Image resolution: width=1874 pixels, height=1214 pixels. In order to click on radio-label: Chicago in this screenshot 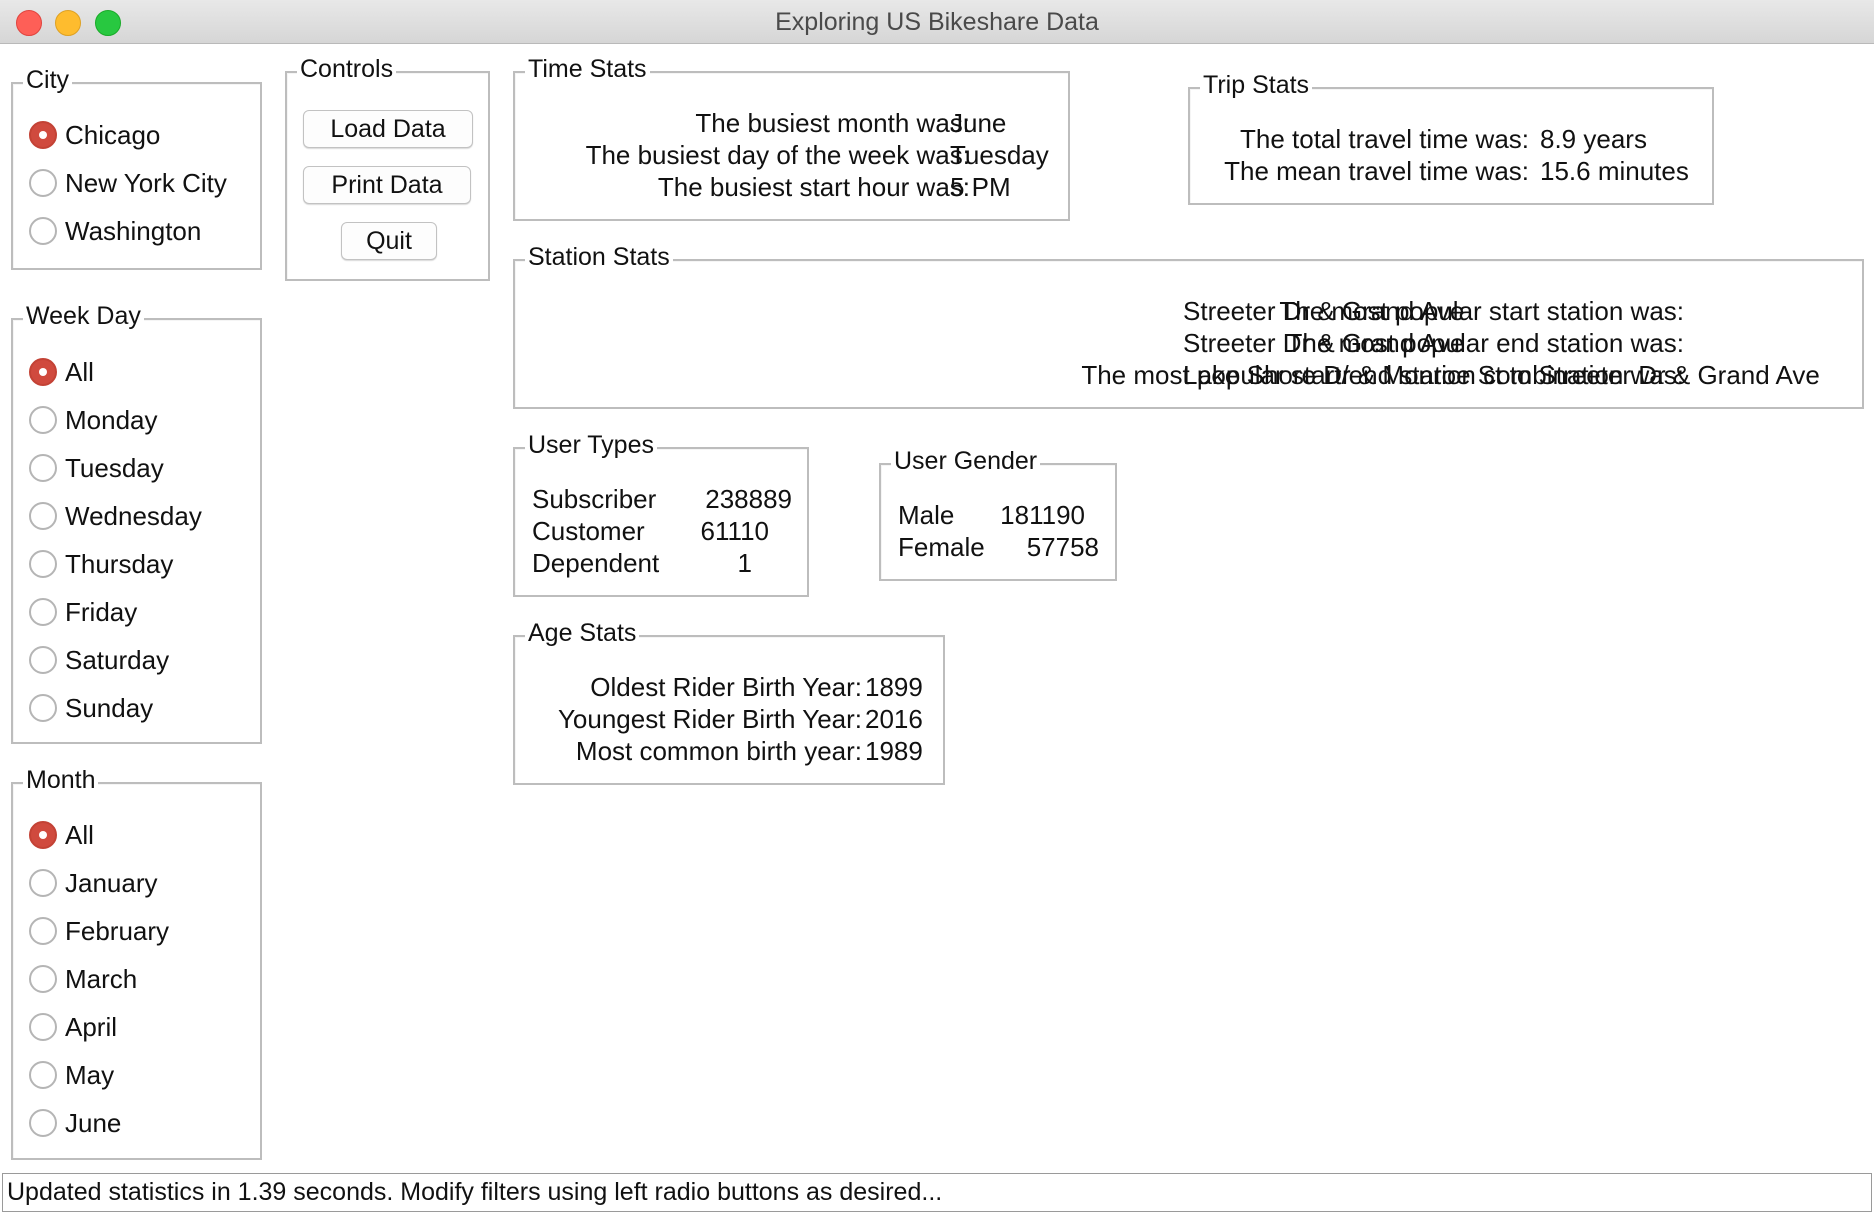, I will do `click(113, 134)`.